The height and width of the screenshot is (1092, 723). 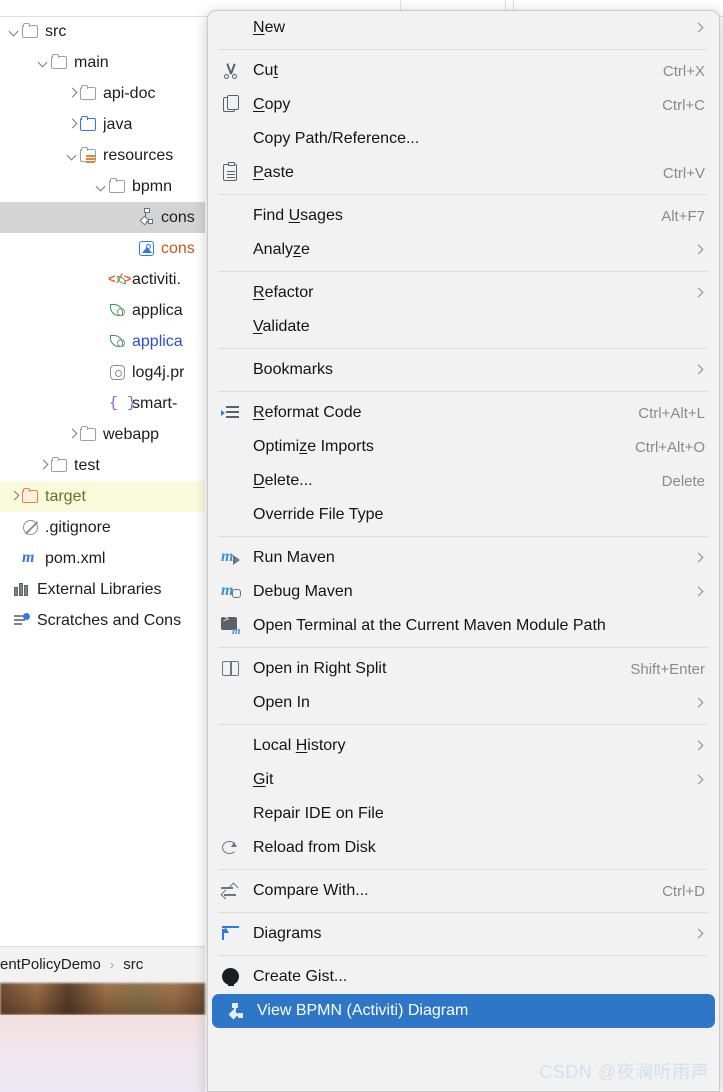 What do you see at coordinates (463, 746) in the screenshot?
I see `menu-item-local-history: Local History` at bounding box center [463, 746].